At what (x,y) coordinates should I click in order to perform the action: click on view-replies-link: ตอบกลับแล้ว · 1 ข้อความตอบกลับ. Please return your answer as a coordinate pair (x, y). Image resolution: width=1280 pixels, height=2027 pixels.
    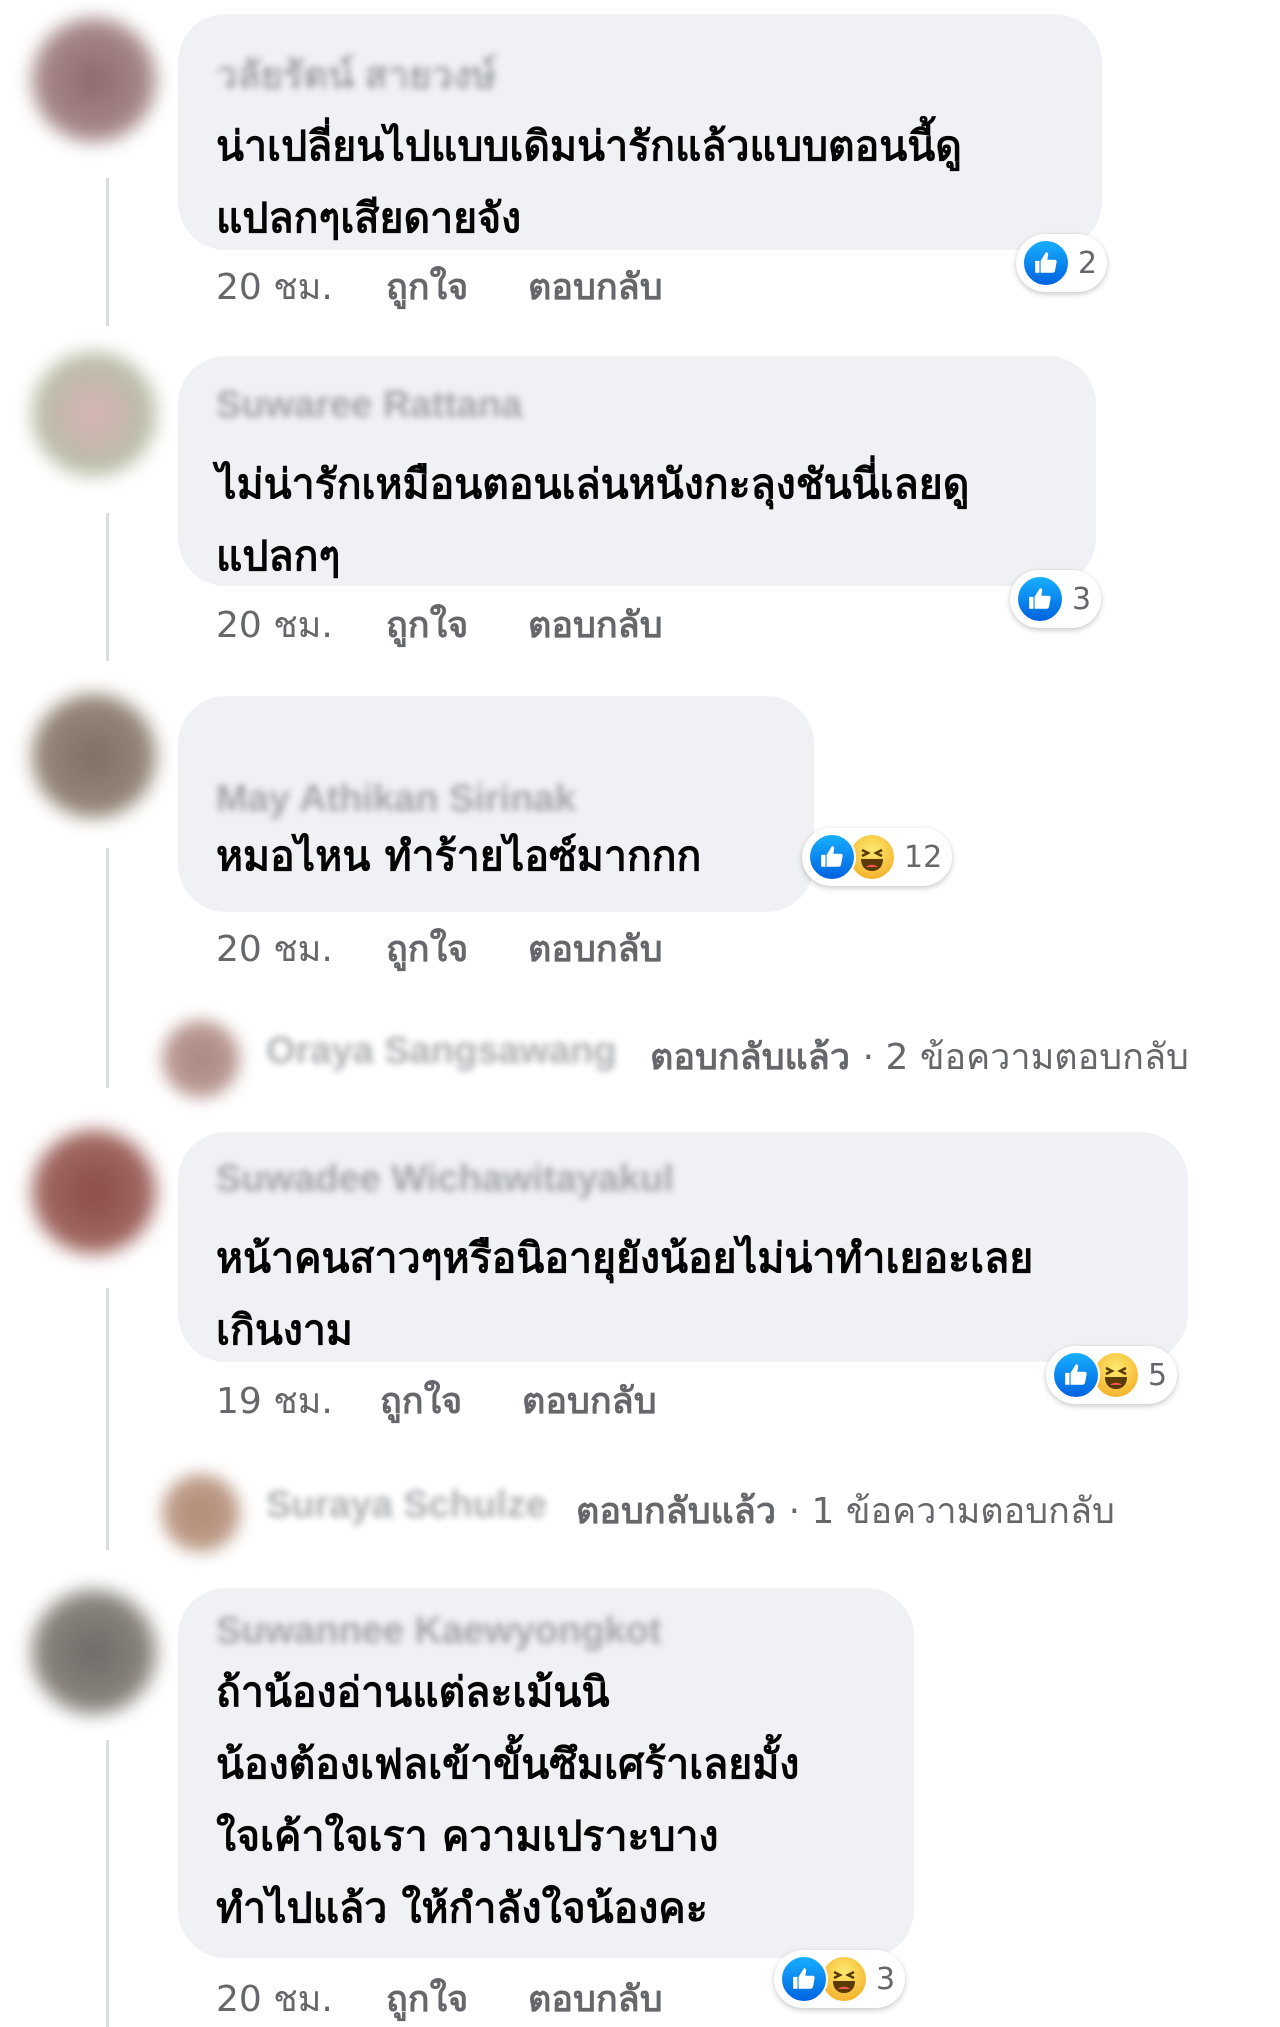
    Looking at the image, I should click on (845, 1510).